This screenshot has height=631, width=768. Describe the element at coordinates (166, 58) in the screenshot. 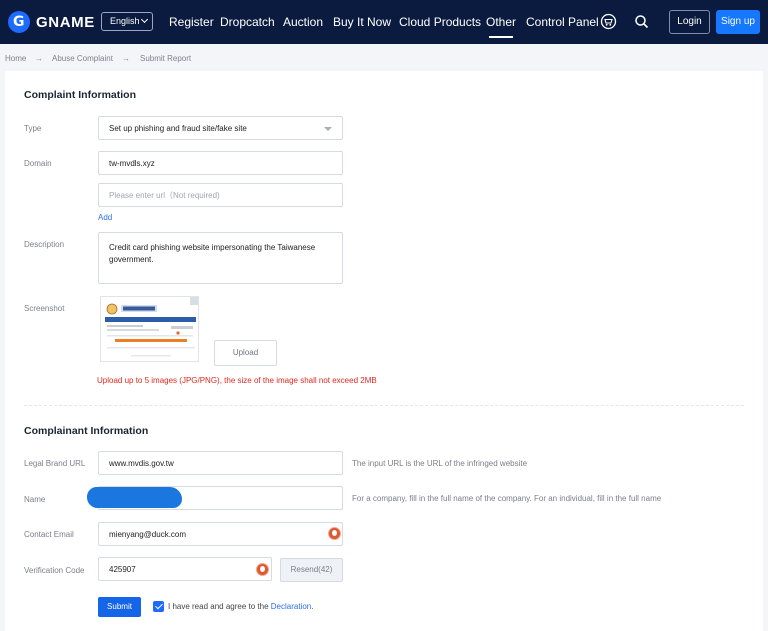

I see `breadcrumb-current: Submit Report` at that location.